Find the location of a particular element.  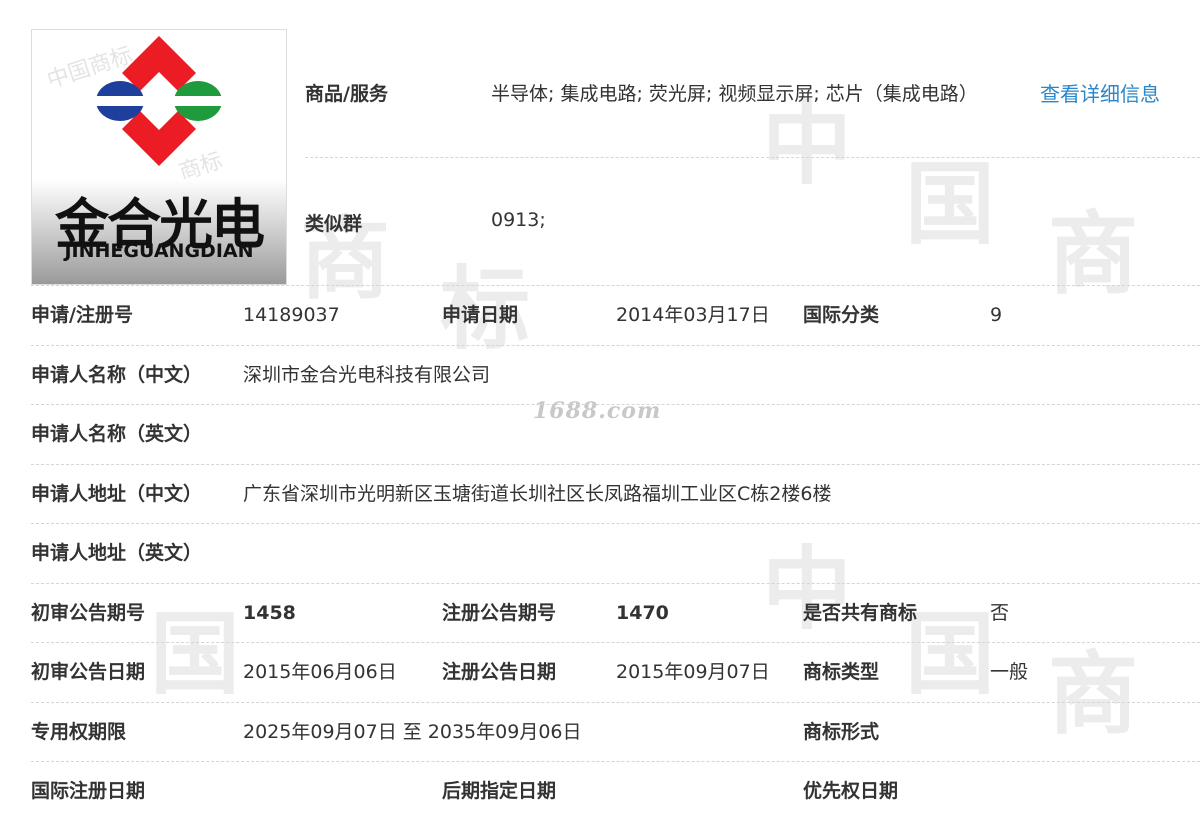

applicant-address-cn-label: 申请人地址（中文） is located at coordinates (117, 494).